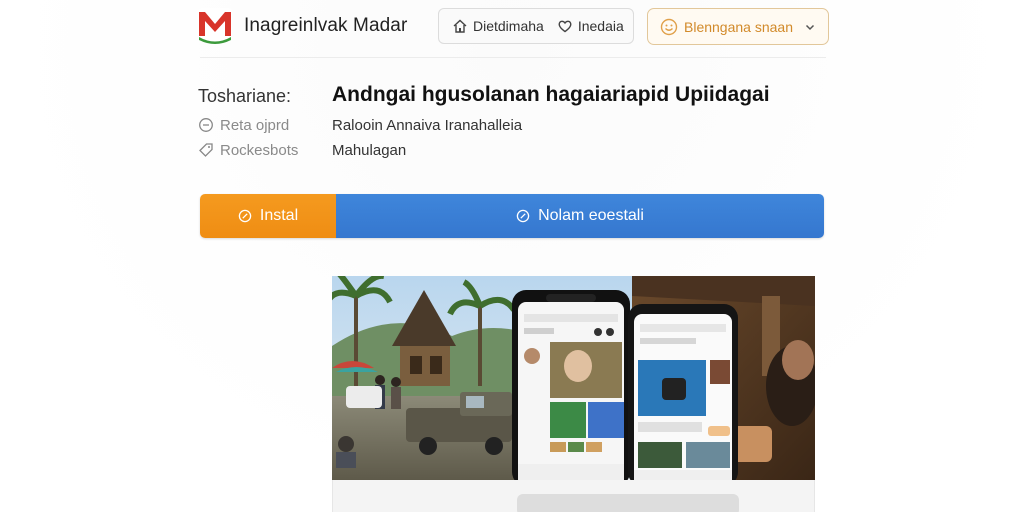 The width and height of the screenshot is (1024, 512). Describe the element at coordinates (565, 26) in the screenshot. I see `heart-icon` at that location.